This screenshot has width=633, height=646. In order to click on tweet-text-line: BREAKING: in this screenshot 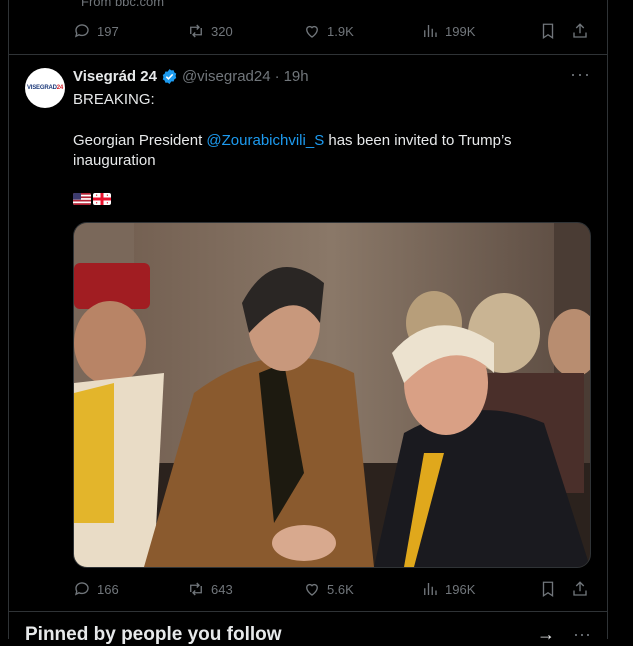, I will do `click(114, 99)`.